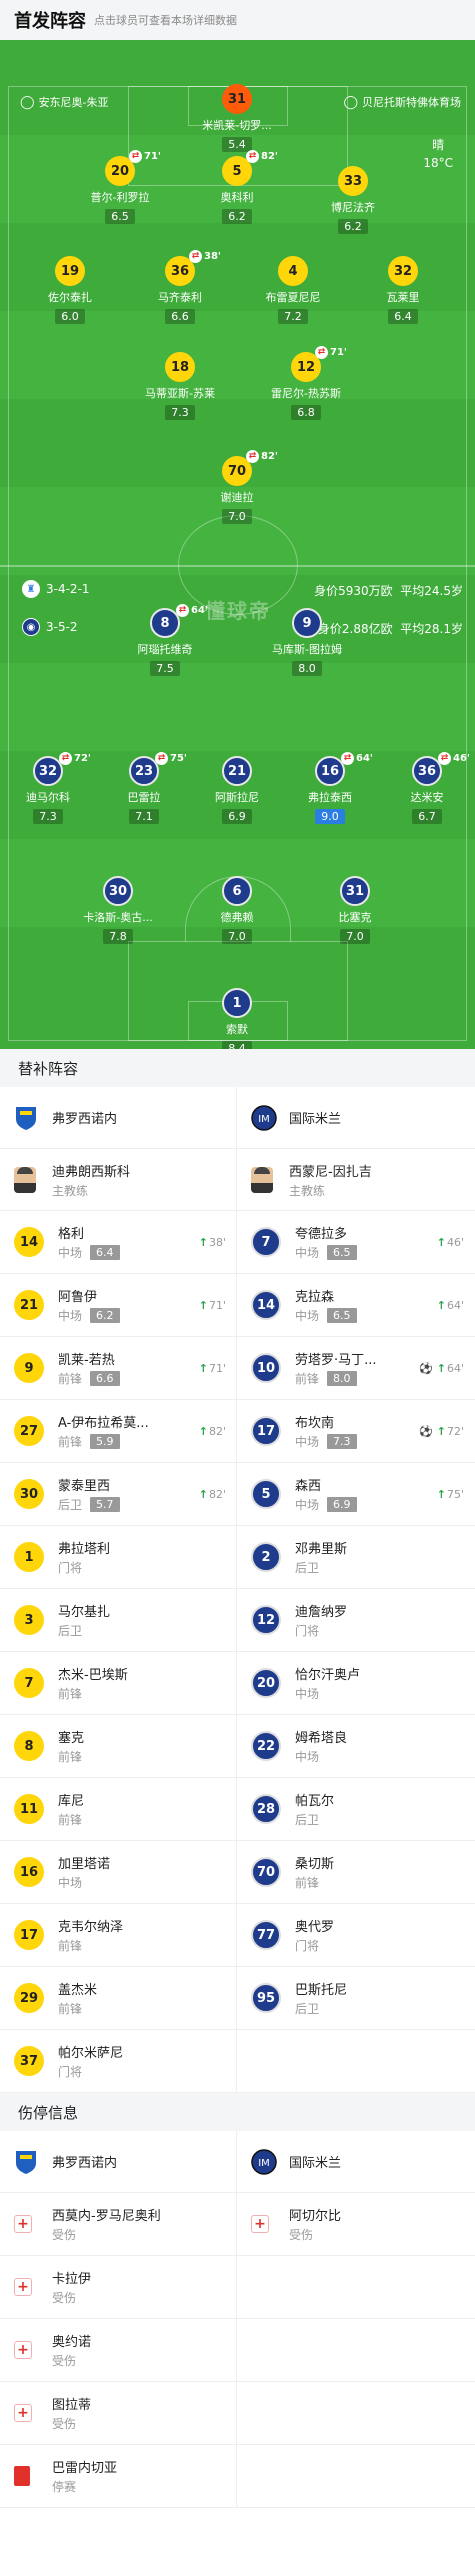  Describe the element at coordinates (237, 118) in the screenshot. I see `player-home: 31 米凯莱-切罗... 5.4` at that location.